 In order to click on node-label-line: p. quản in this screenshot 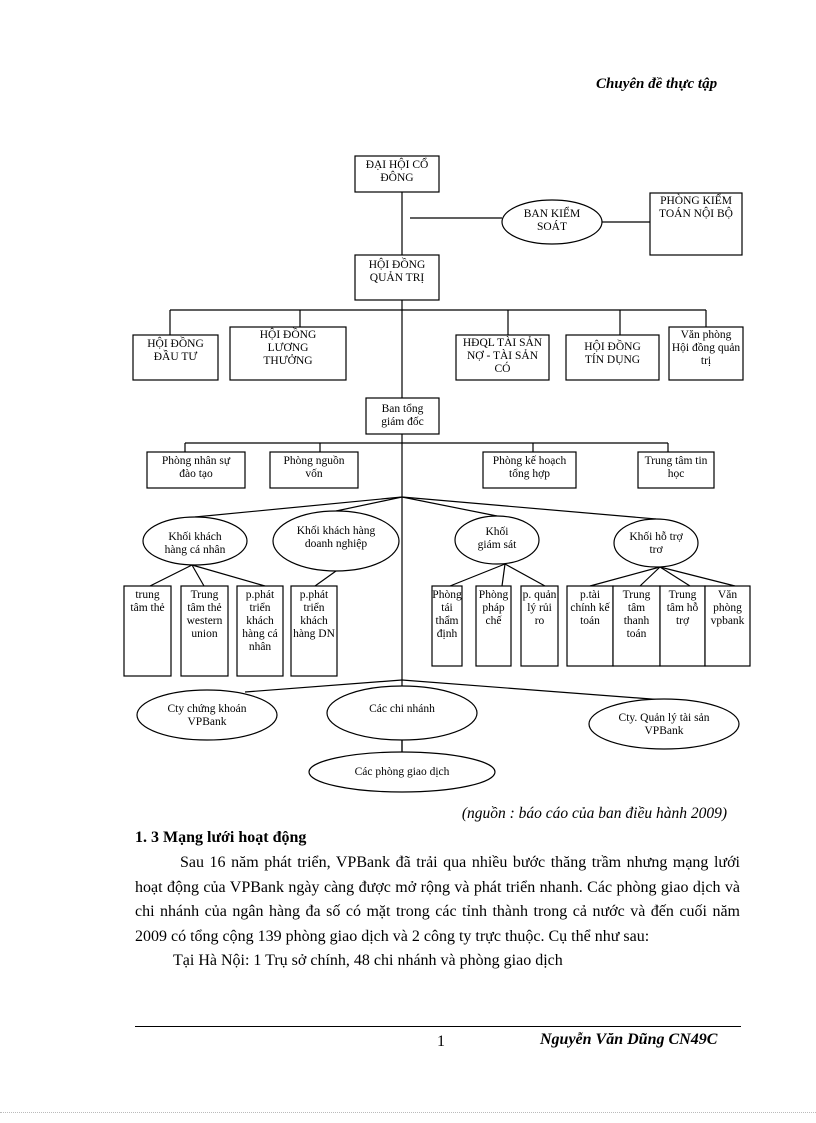, I will do `click(540, 595)`.